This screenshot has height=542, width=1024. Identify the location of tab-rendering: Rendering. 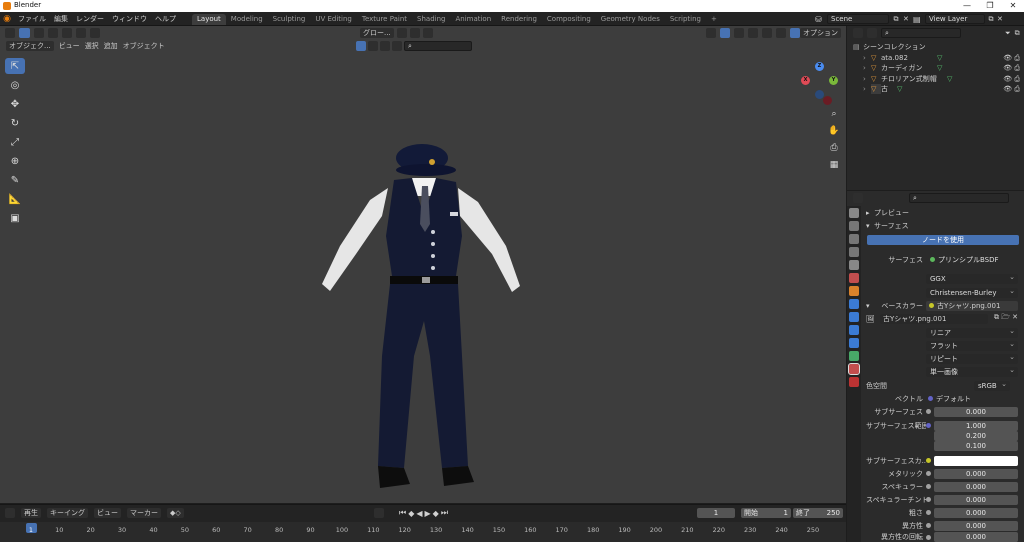
(519, 19).